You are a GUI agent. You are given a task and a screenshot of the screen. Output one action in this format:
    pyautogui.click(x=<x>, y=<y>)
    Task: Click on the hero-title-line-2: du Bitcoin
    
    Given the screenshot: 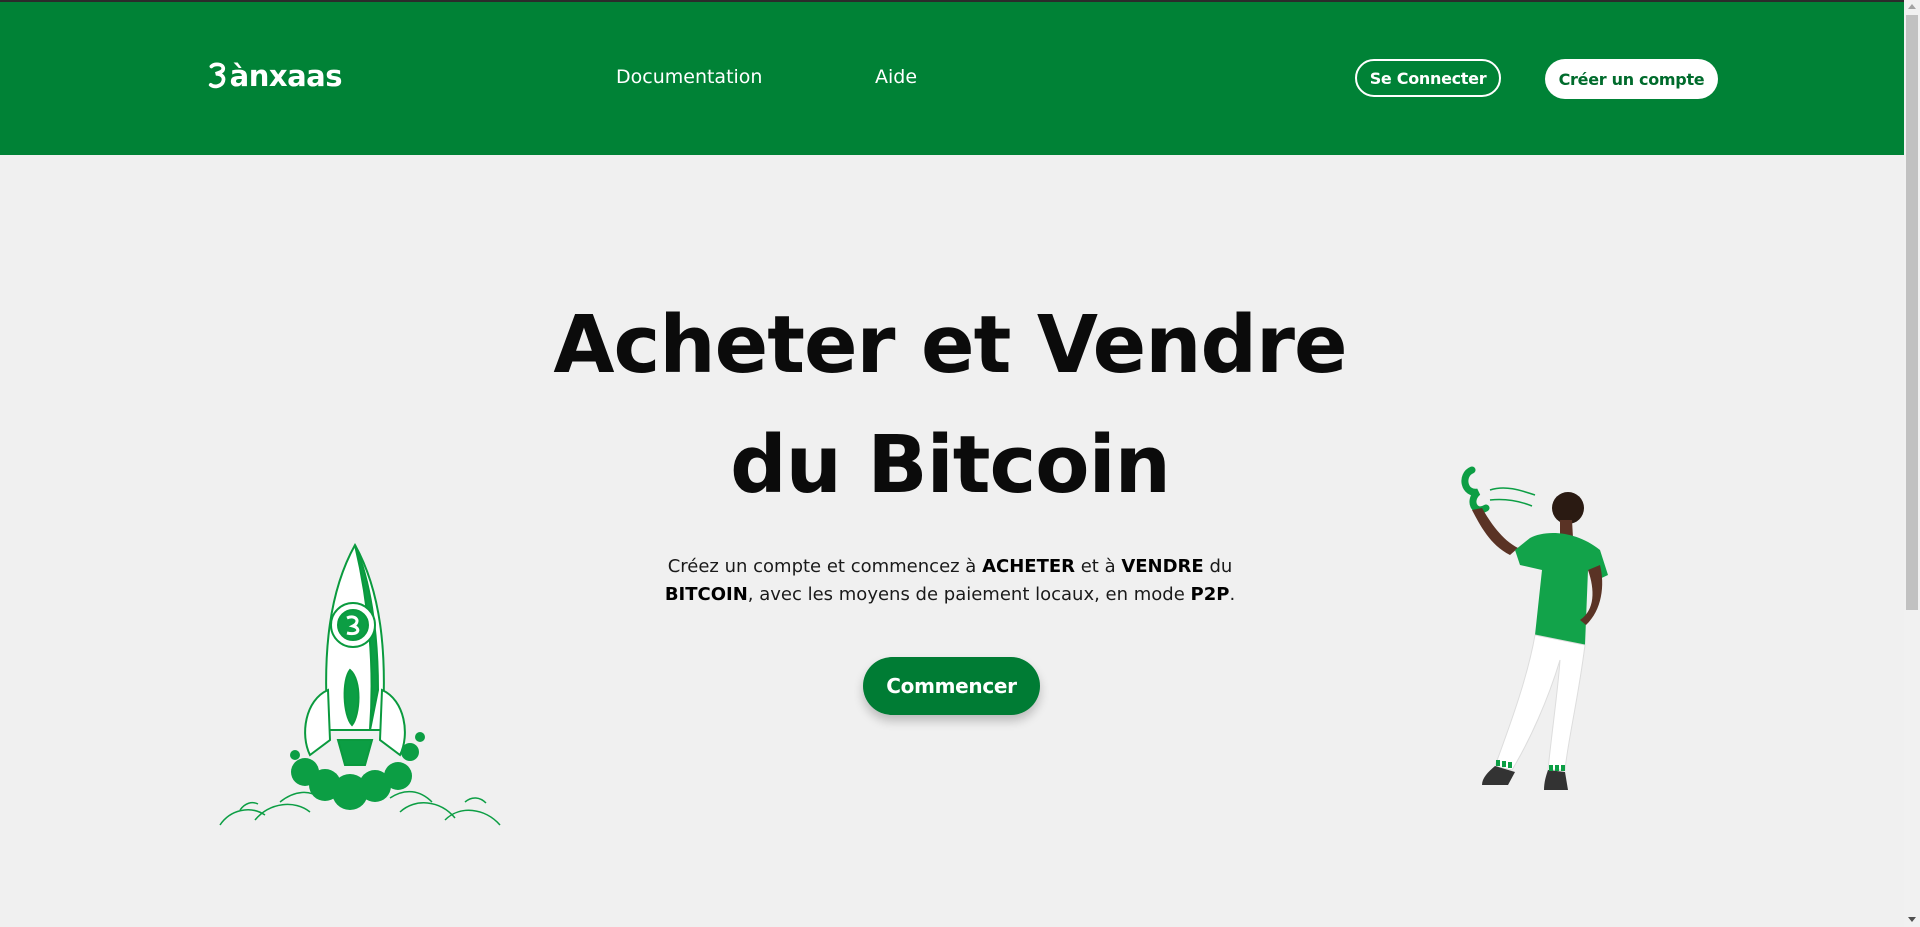 What is the action you would take?
    pyautogui.click(x=950, y=465)
    